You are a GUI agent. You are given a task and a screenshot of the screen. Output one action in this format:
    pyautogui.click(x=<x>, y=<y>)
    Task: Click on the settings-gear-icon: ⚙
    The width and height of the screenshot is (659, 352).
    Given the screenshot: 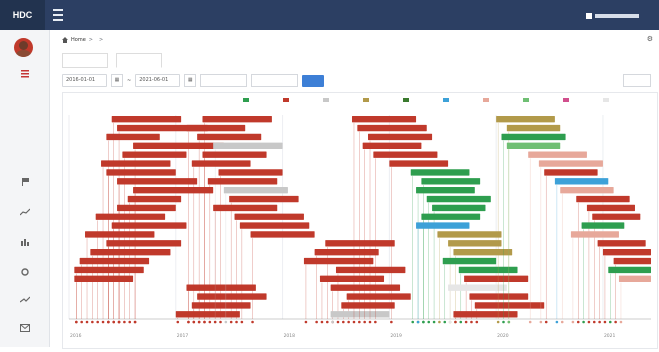 What is the action you would take?
    pyautogui.click(x=650, y=39)
    